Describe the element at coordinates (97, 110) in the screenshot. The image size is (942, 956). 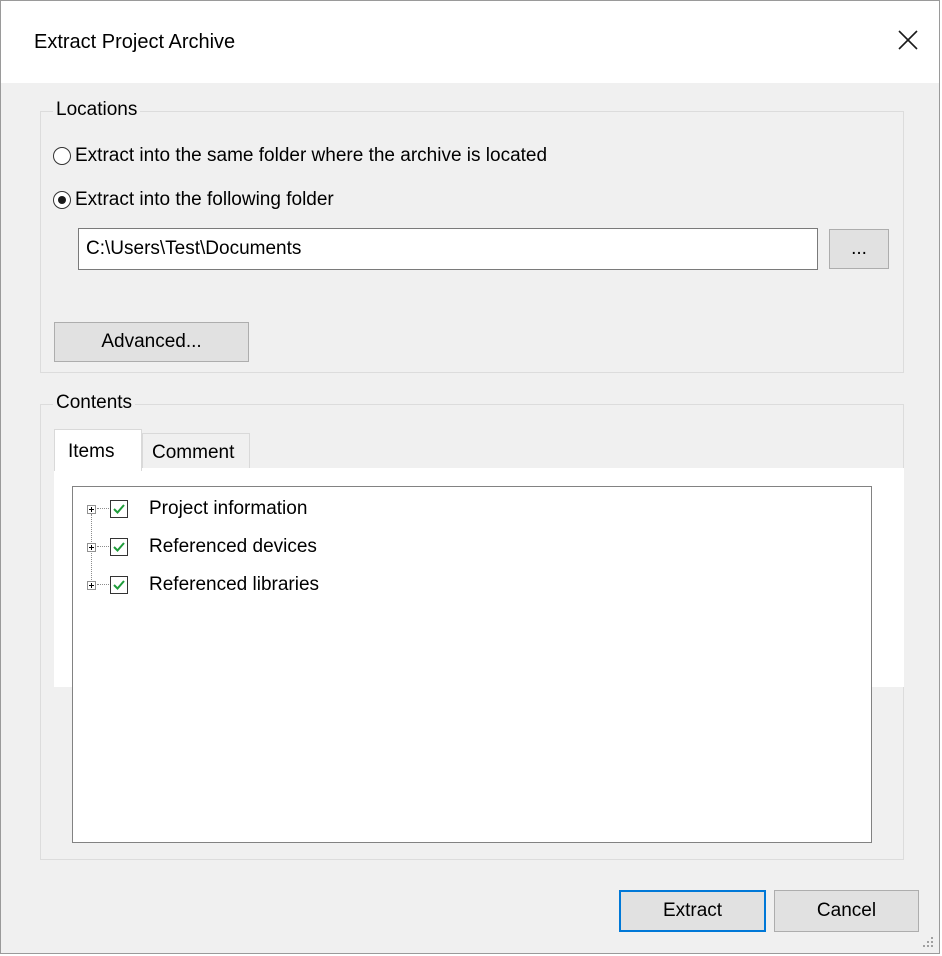
I see `locations-legend: Locations` at that location.